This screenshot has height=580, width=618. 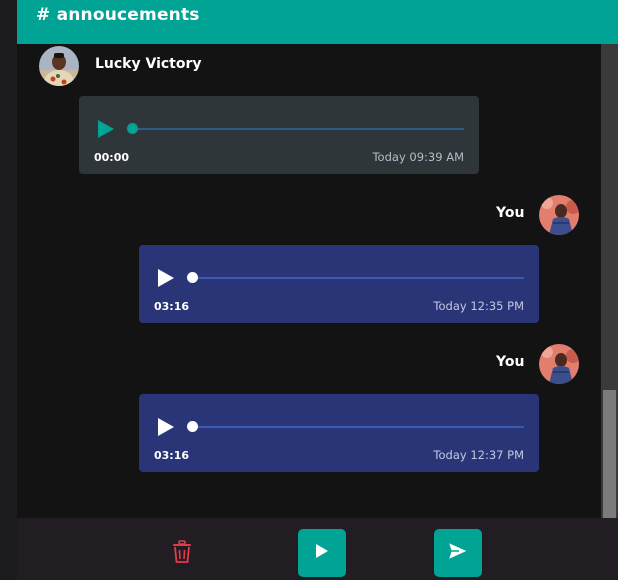 I want to click on play-recording-button, so click(x=322, y=553).